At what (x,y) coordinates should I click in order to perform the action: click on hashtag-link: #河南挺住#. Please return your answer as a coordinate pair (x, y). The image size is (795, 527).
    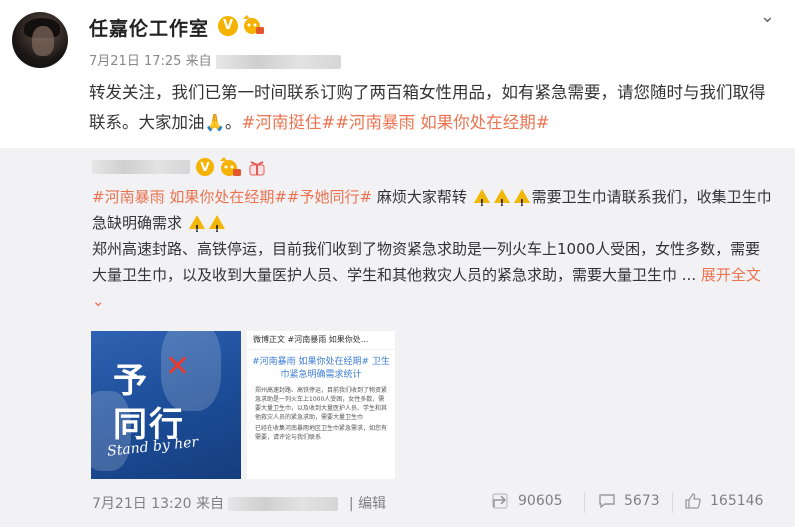
    Looking at the image, I should click on (289, 122).